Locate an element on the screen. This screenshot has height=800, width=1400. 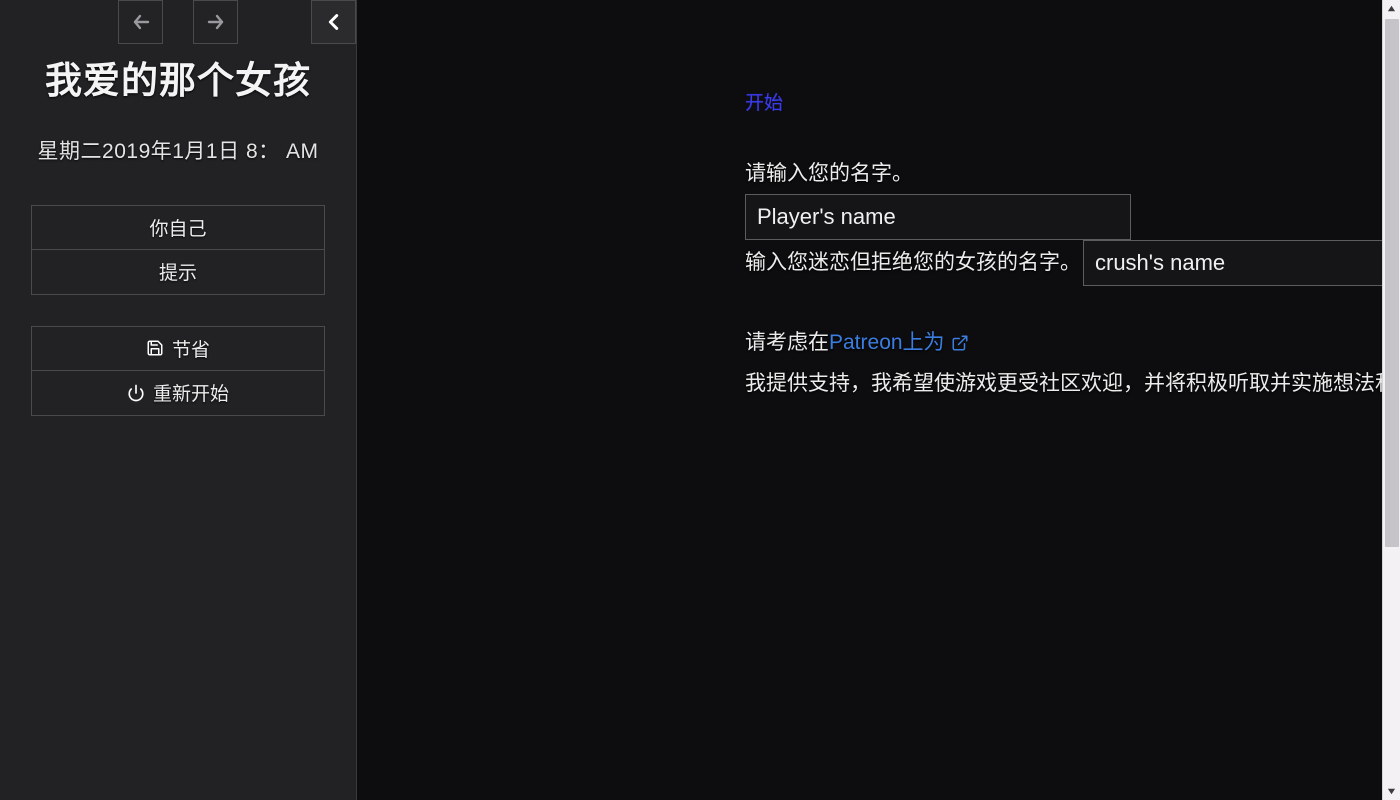
sidebar-item-save: 节省 is located at coordinates (178, 349).